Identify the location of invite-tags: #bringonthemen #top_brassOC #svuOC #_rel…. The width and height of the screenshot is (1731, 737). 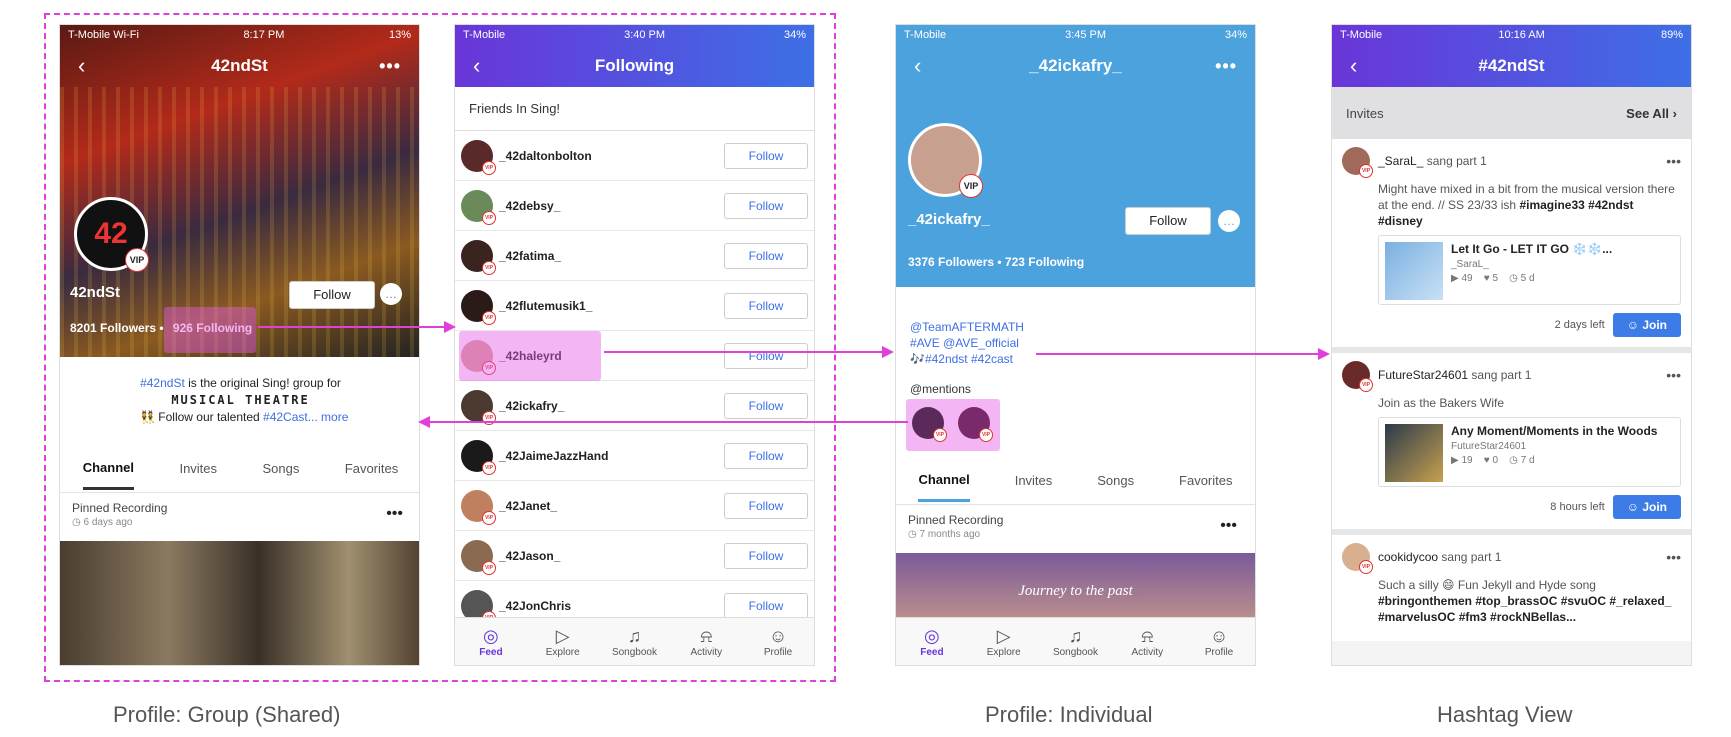
(1524, 609).